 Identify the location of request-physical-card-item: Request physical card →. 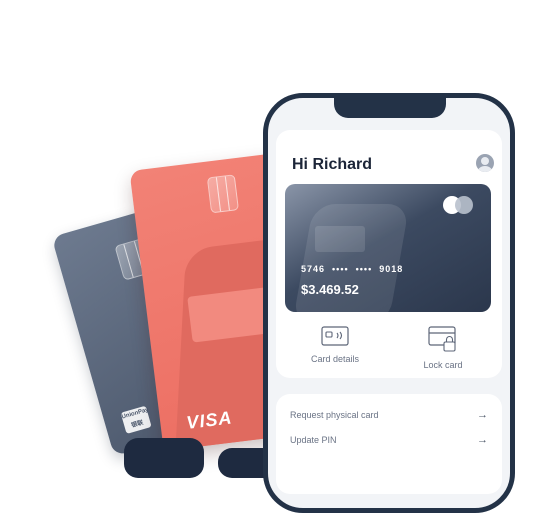
(389, 415).